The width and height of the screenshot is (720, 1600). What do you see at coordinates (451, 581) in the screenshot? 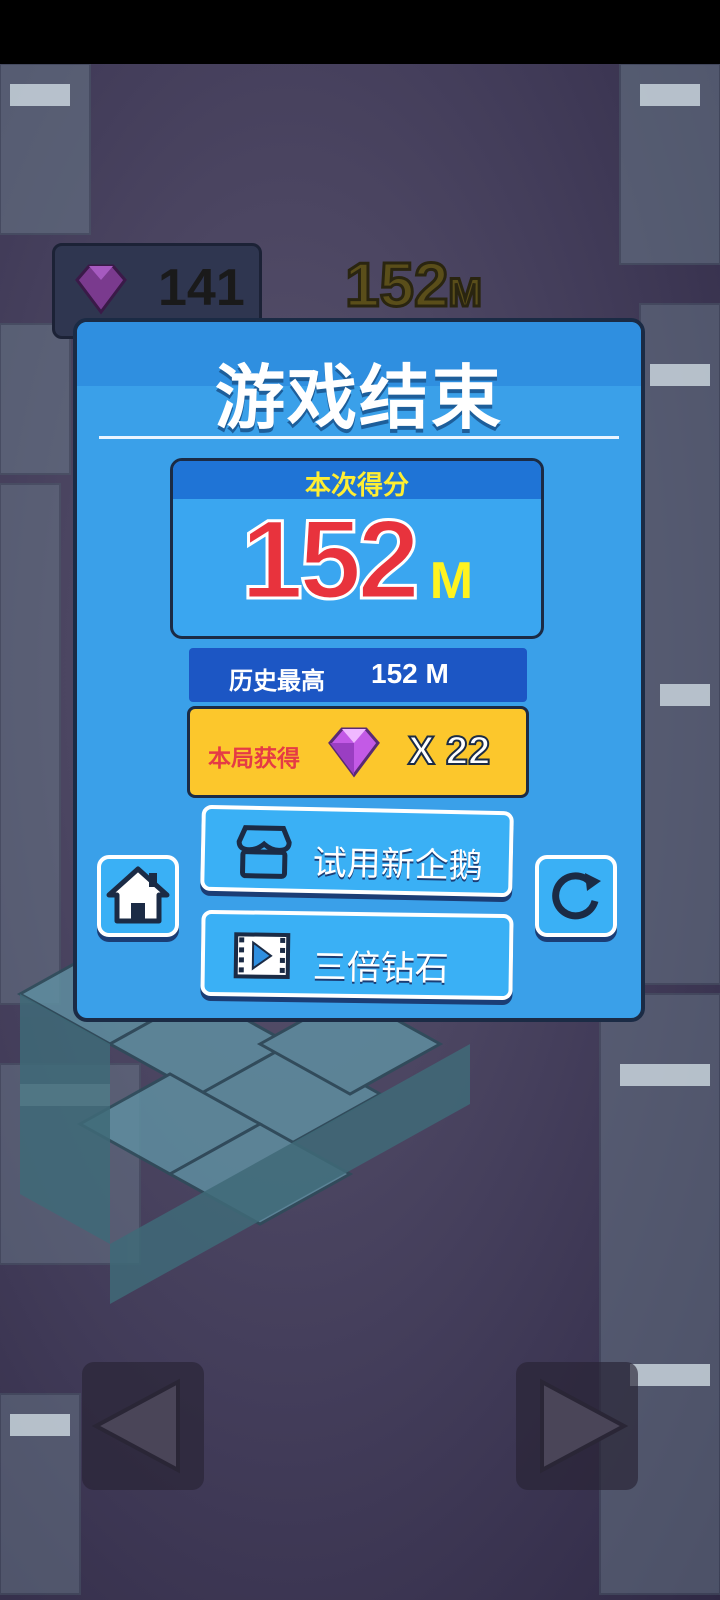
I see `score-unit: M` at bounding box center [451, 581].